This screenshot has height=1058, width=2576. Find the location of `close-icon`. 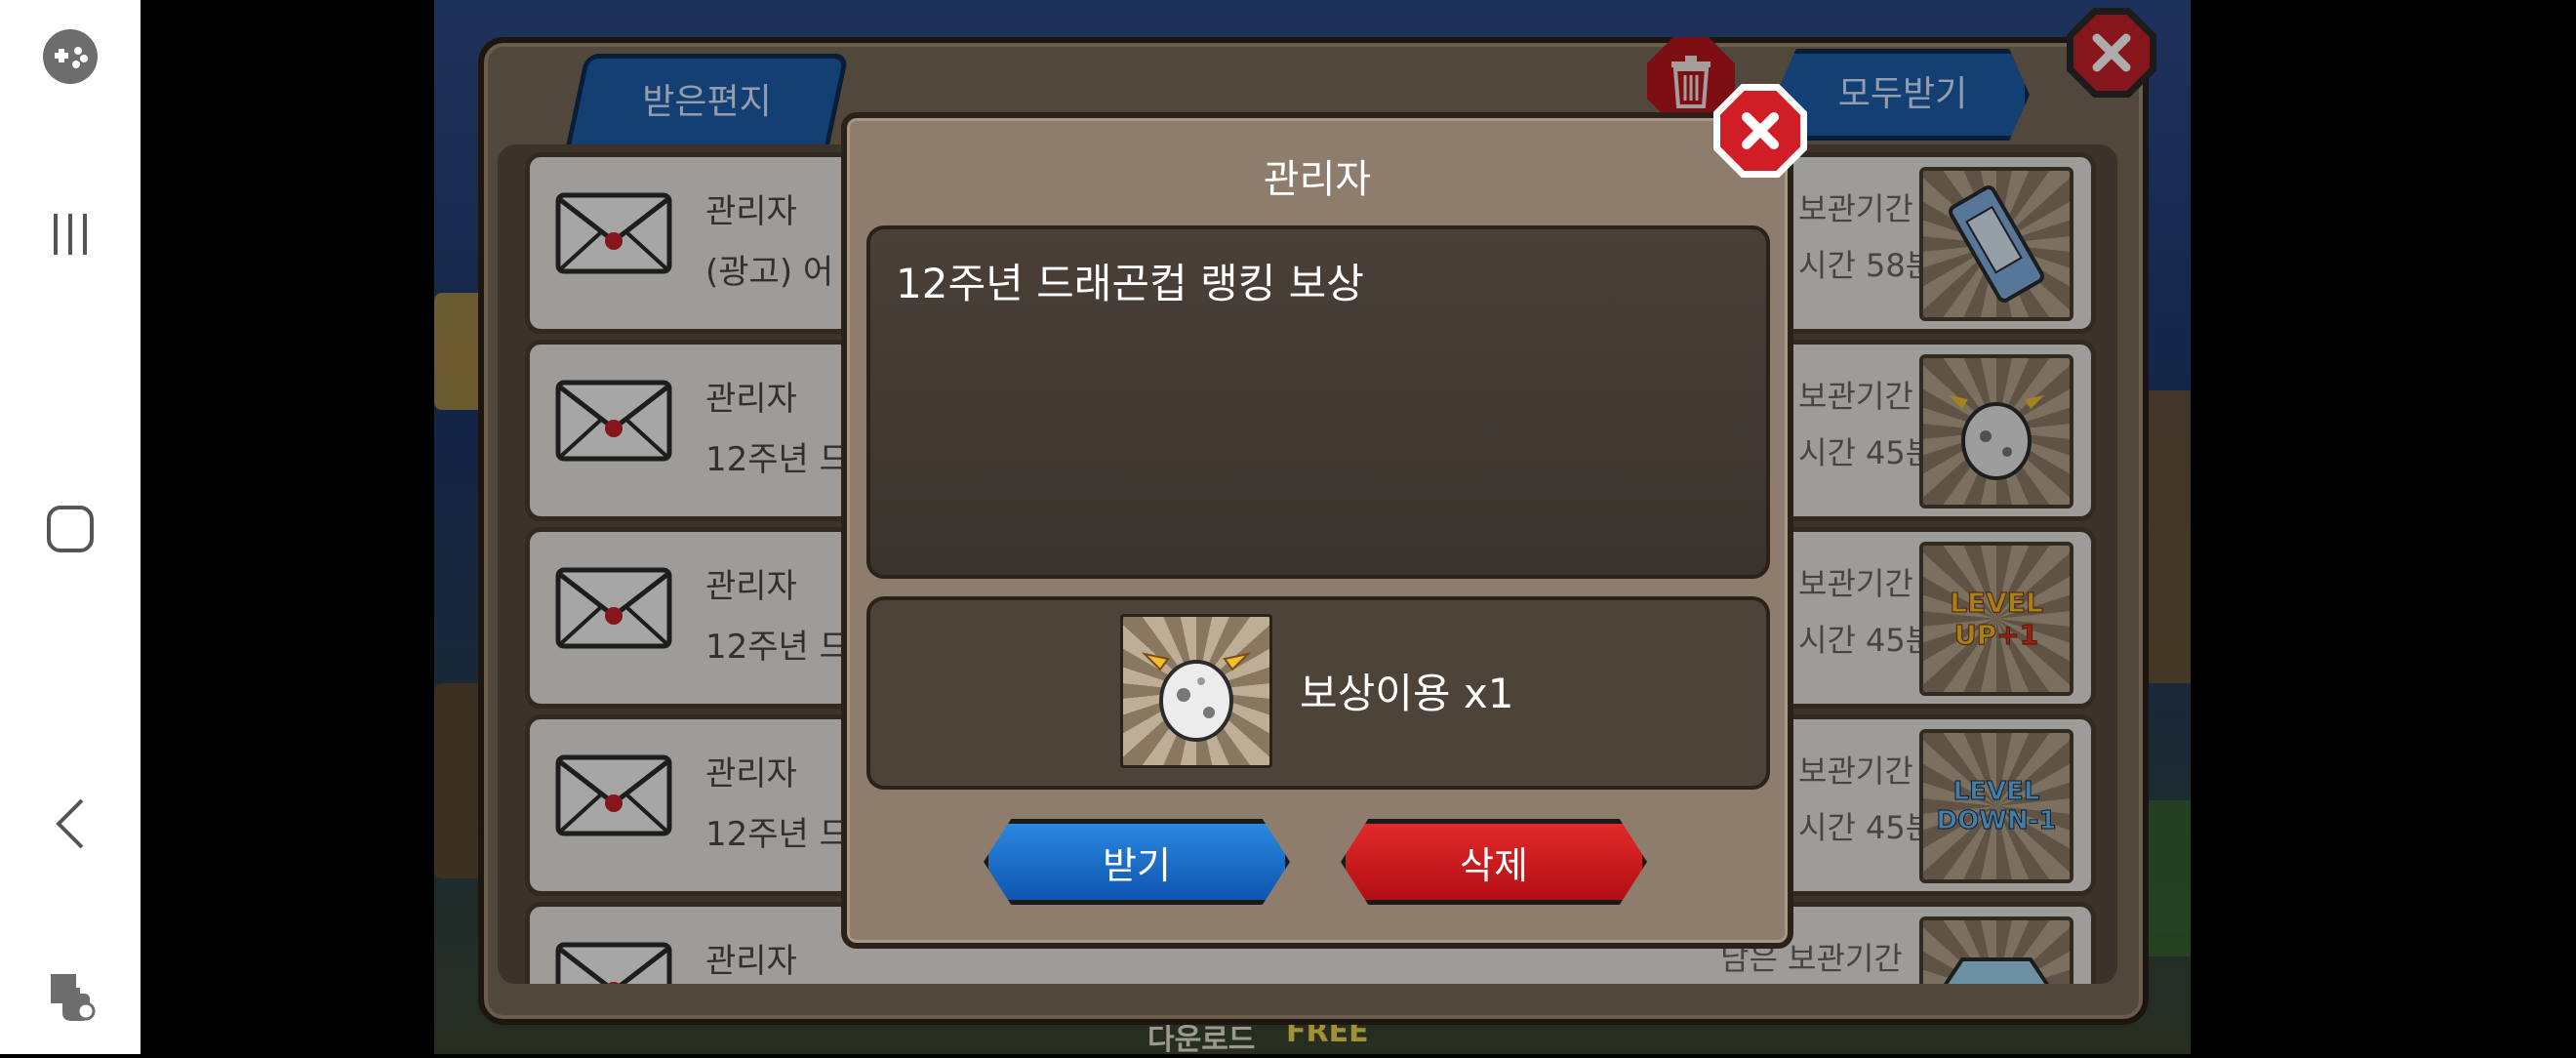

close-icon is located at coordinates (1760, 130).